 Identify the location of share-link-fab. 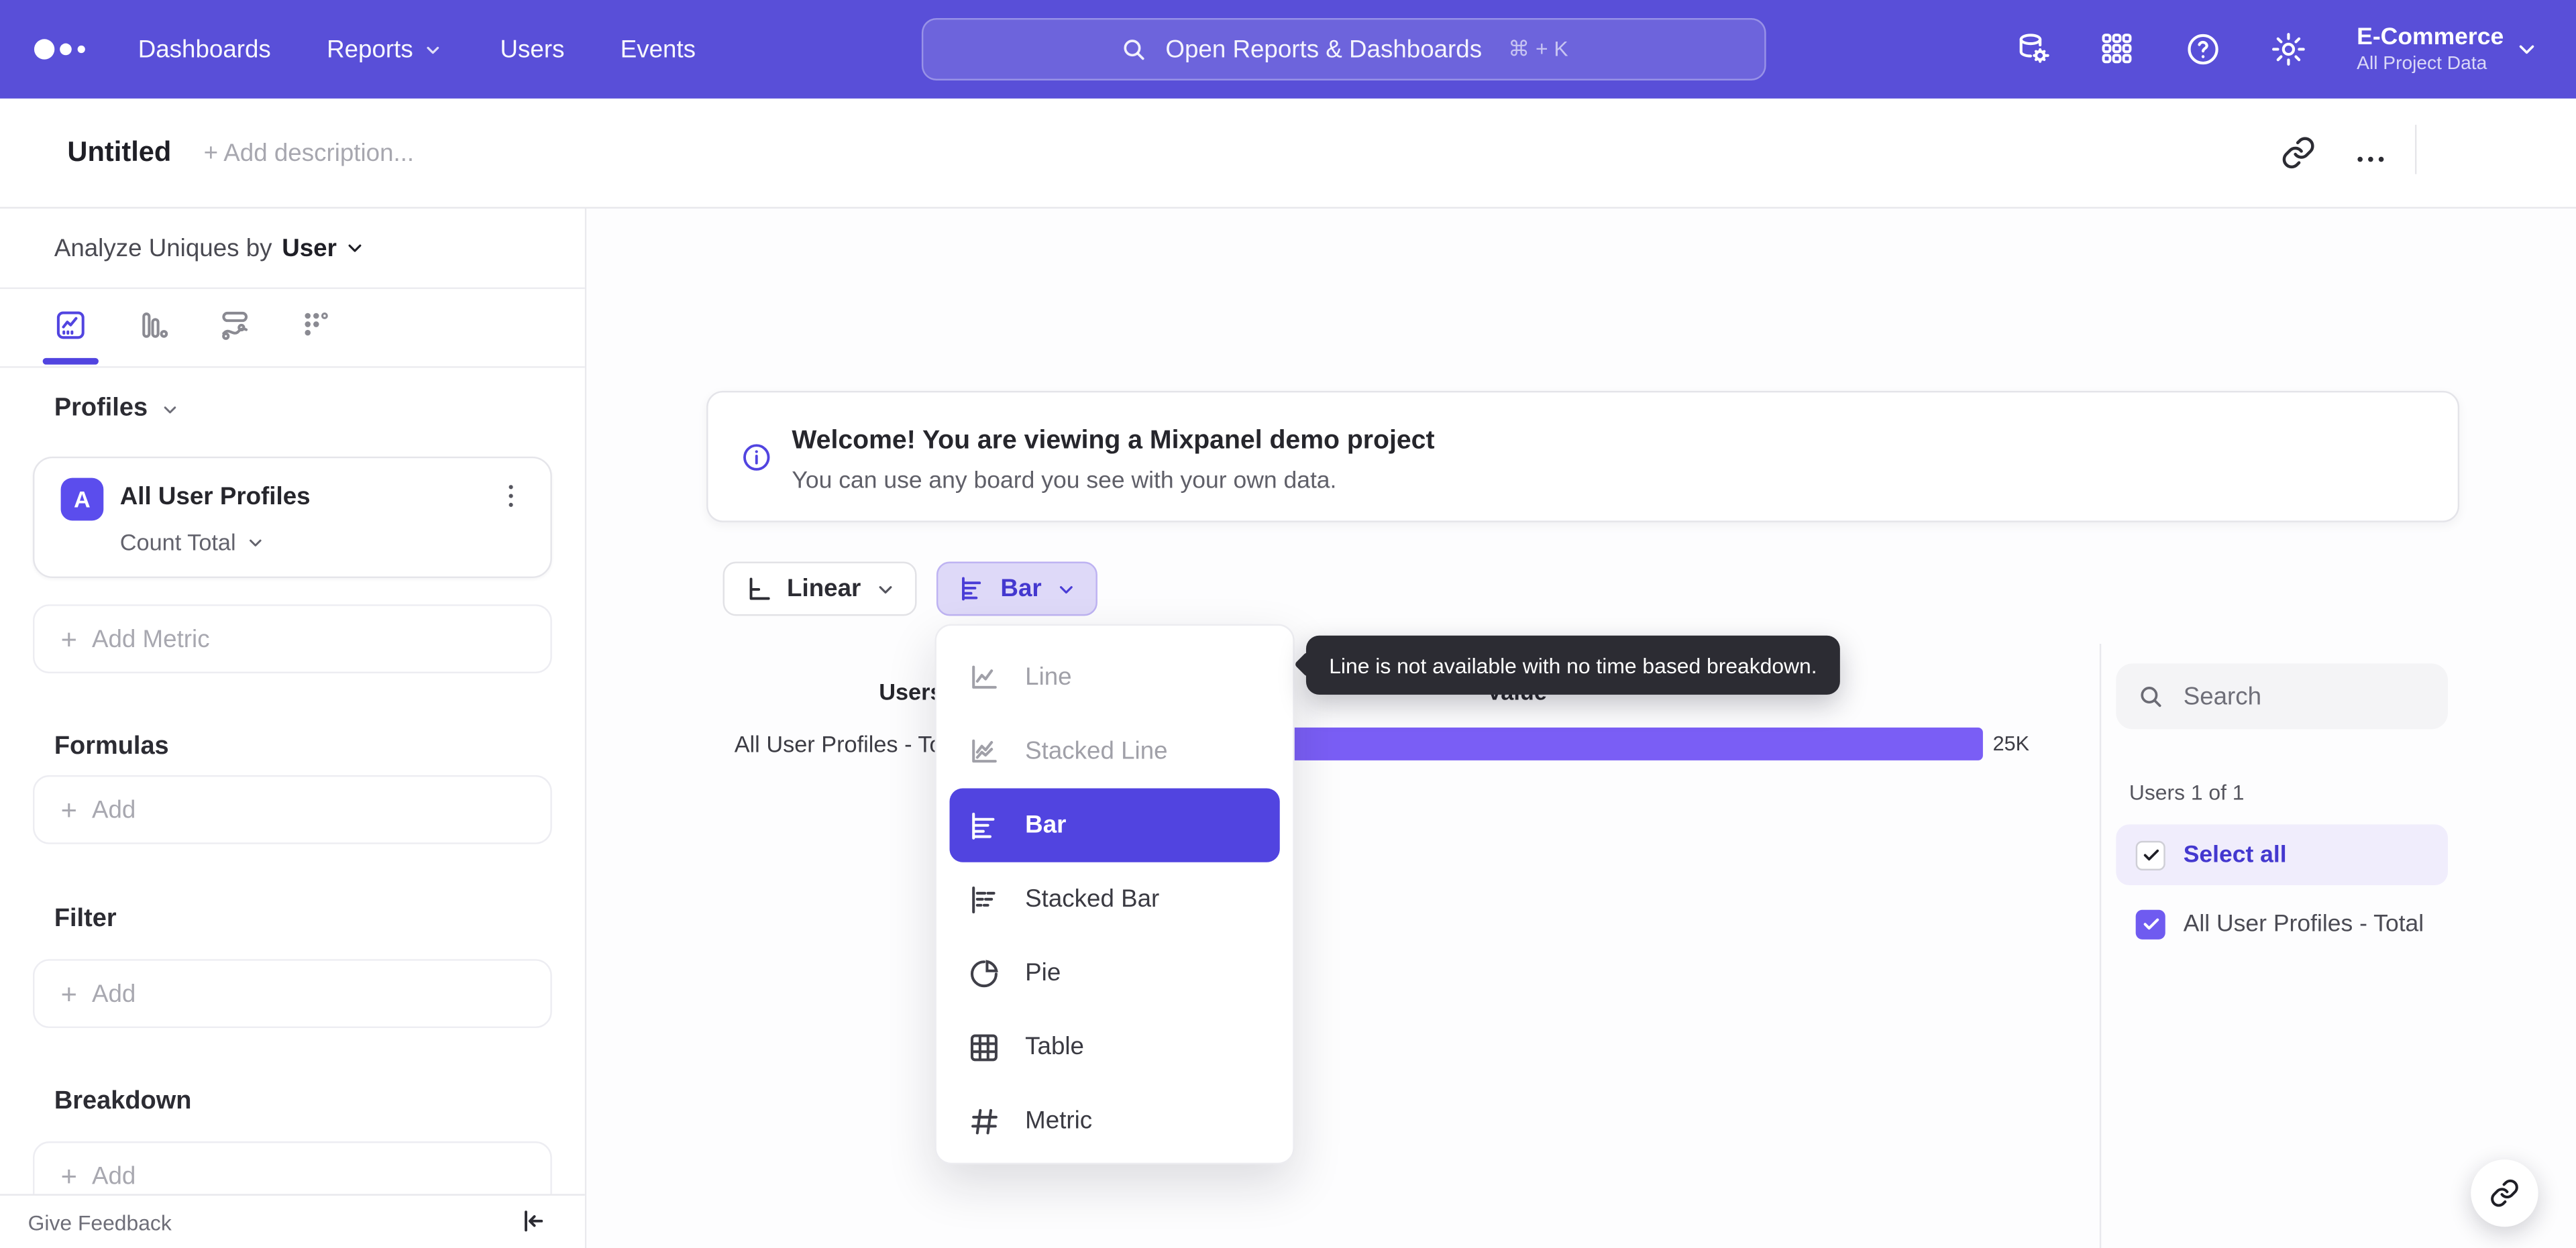
(2504, 1193).